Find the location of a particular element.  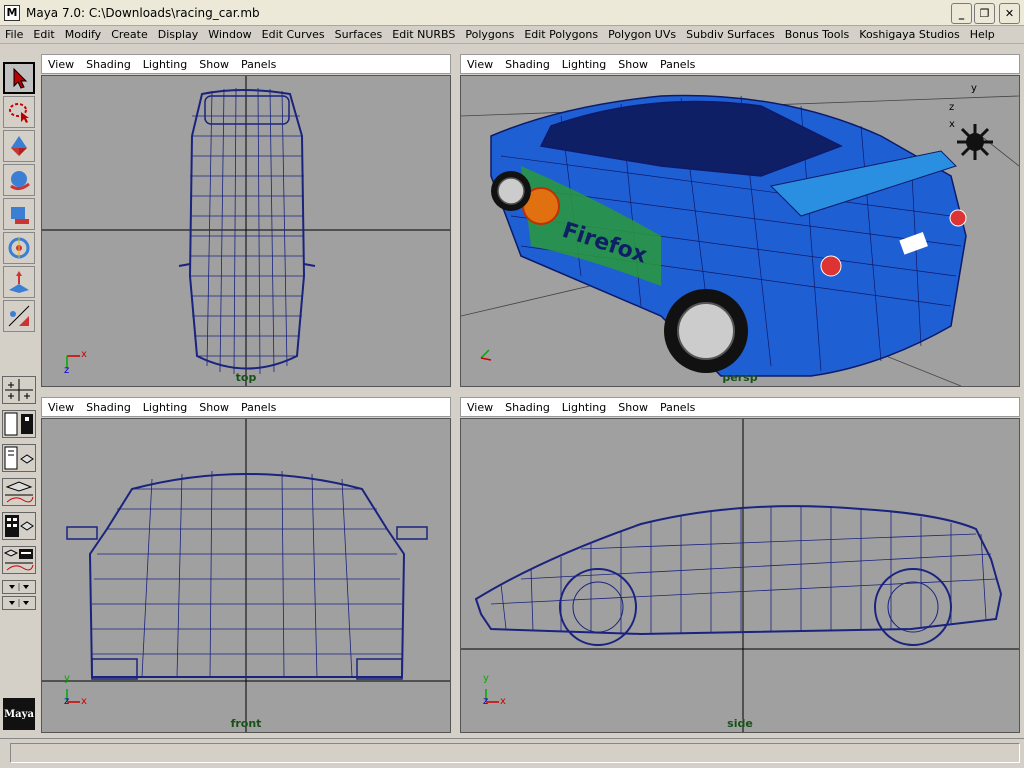

trax-editor-icon is located at coordinates (18, 560).